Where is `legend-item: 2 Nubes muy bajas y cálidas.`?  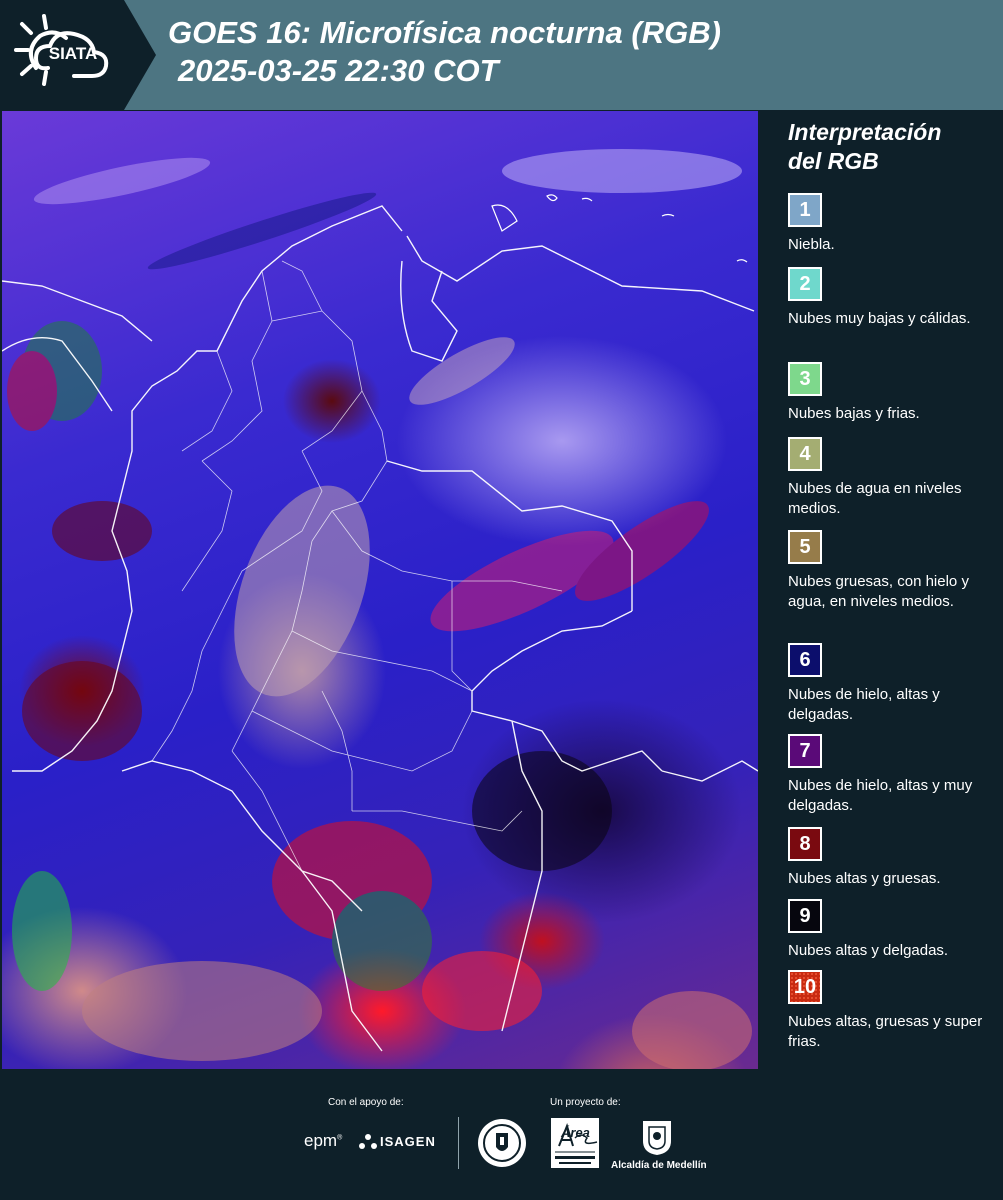 legend-item: 2 Nubes muy bajas y cálidas. is located at coordinates (888, 298).